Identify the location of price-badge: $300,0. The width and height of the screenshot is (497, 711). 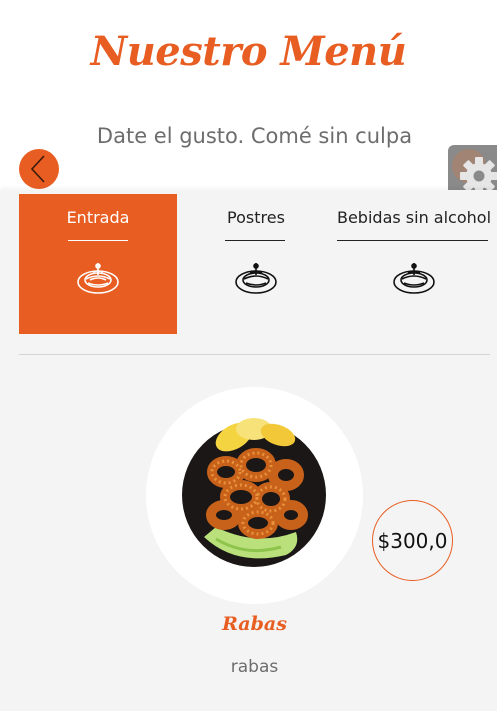
(412, 540).